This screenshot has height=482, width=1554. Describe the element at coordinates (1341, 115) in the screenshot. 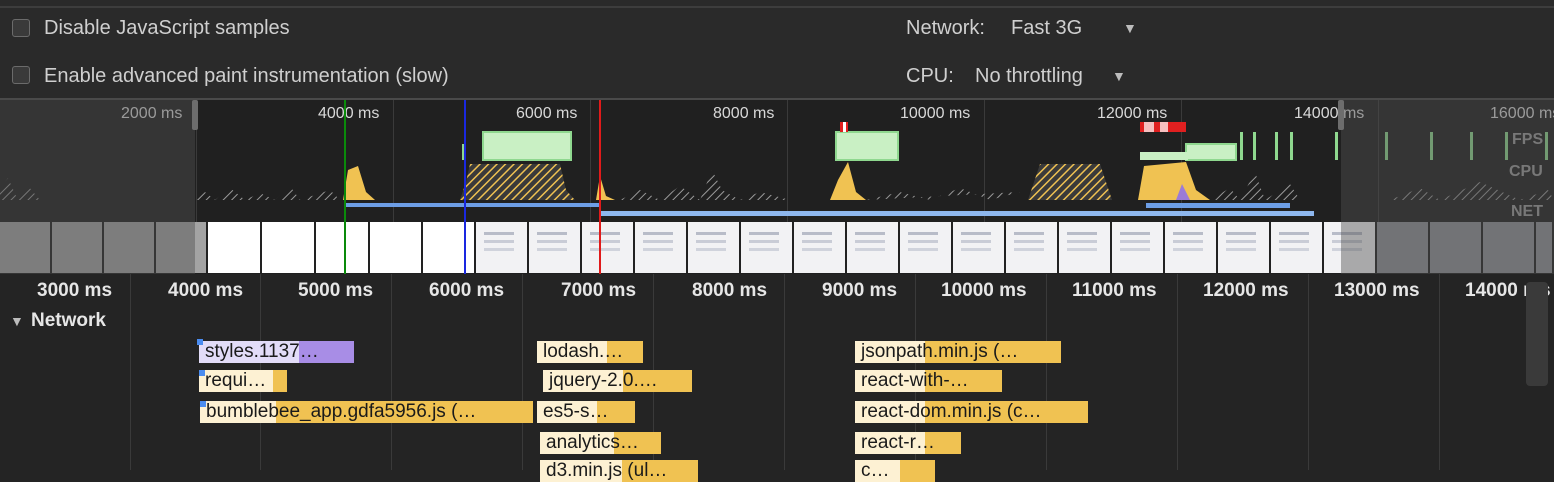

I see `selection-right-handle` at that location.